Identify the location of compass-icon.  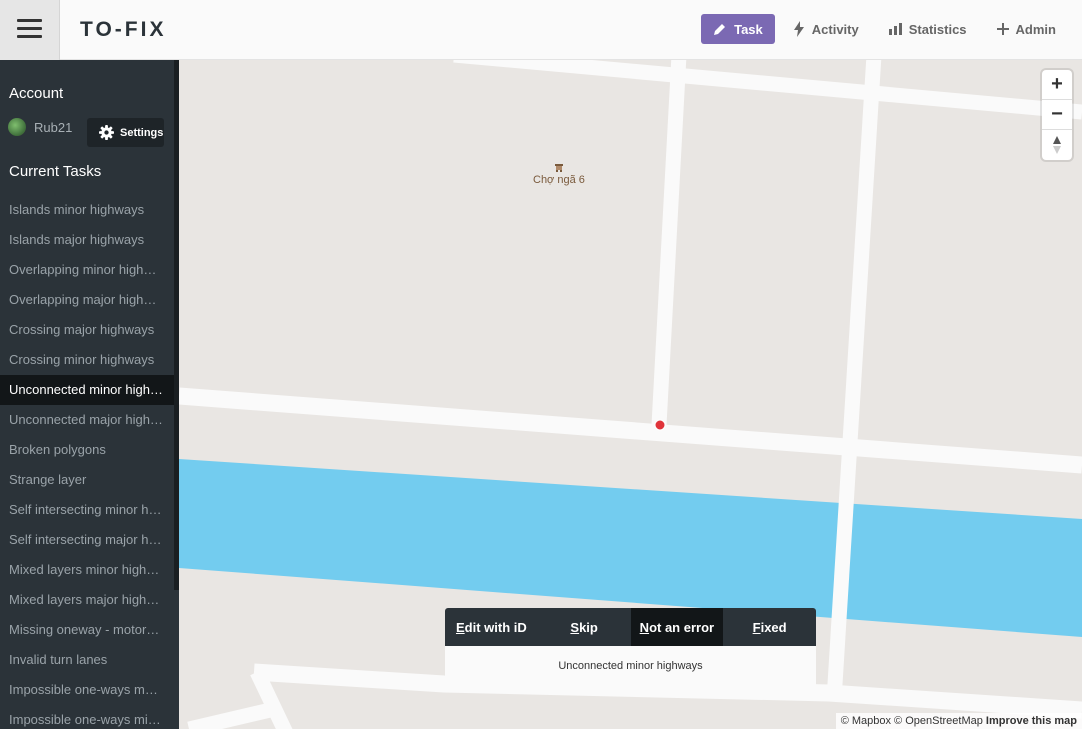
(1057, 145).